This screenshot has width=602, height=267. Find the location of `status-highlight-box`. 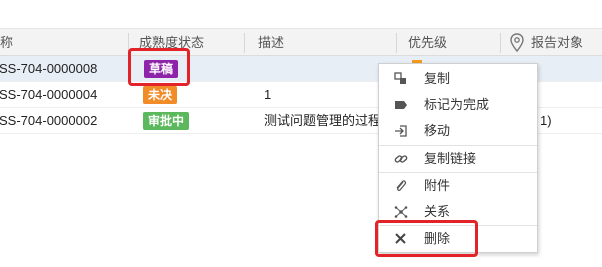

status-highlight-box is located at coordinates (159, 67).